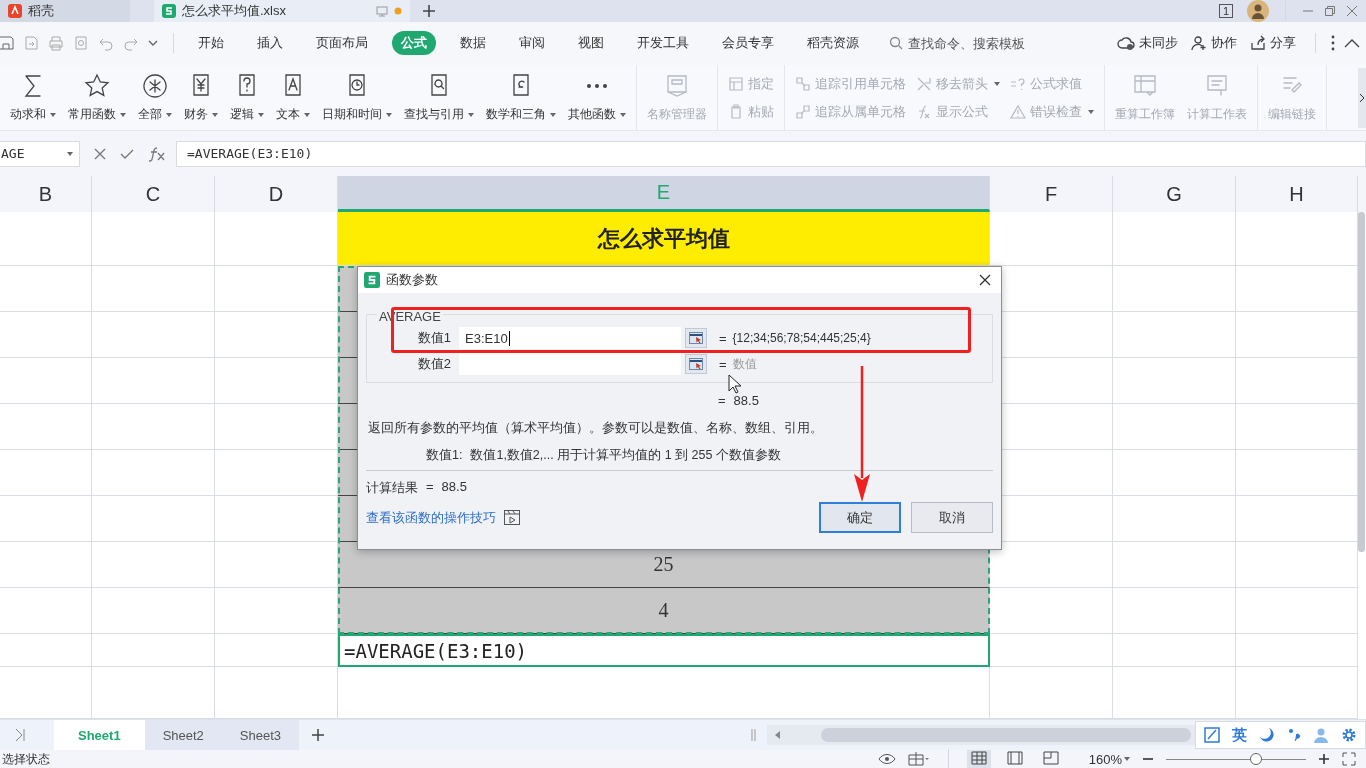 Image resolution: width=1366 pixels, height=768 pixels. What do you see at coordinates (1321, 735) in the screenshot?
I see `user-icon` at bounding box center [1321, 735].